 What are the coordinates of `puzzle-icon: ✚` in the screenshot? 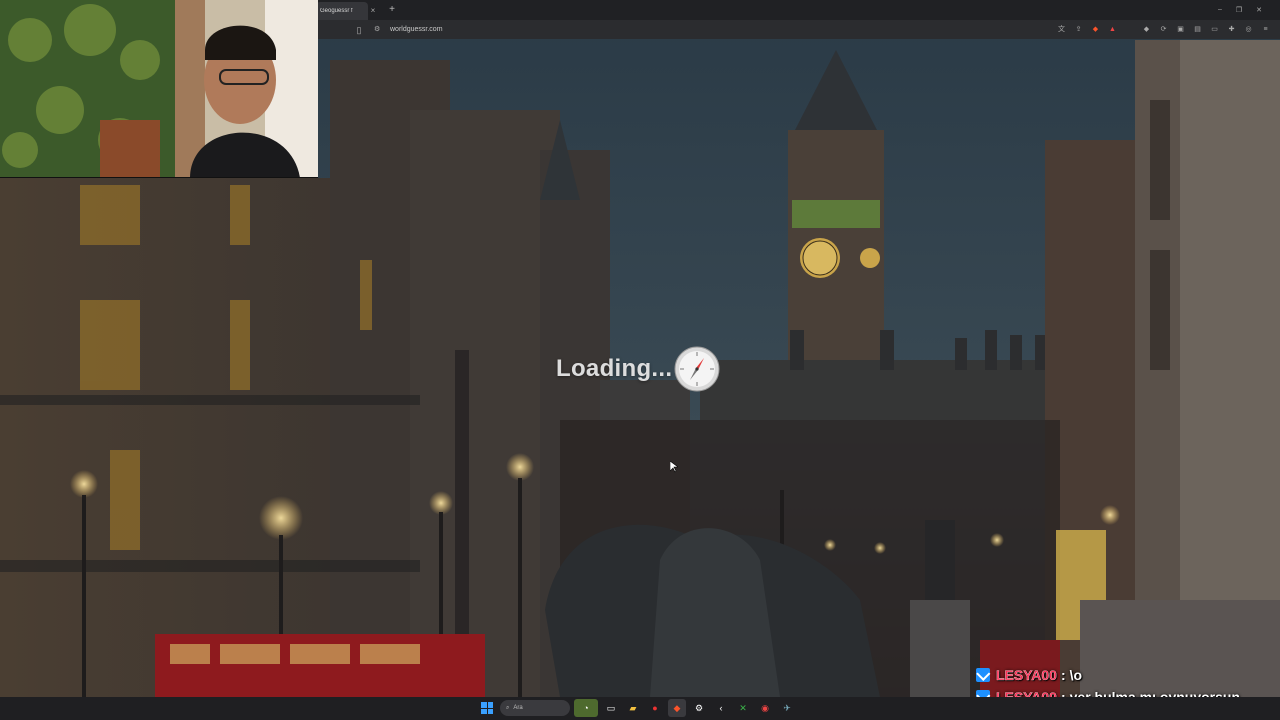 It's located at (1231, 29).